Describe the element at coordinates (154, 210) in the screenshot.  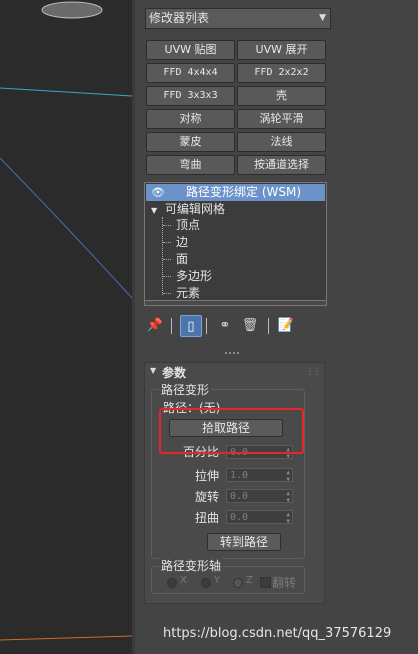
I see `expand-arrow-icon: ▼` at that location.